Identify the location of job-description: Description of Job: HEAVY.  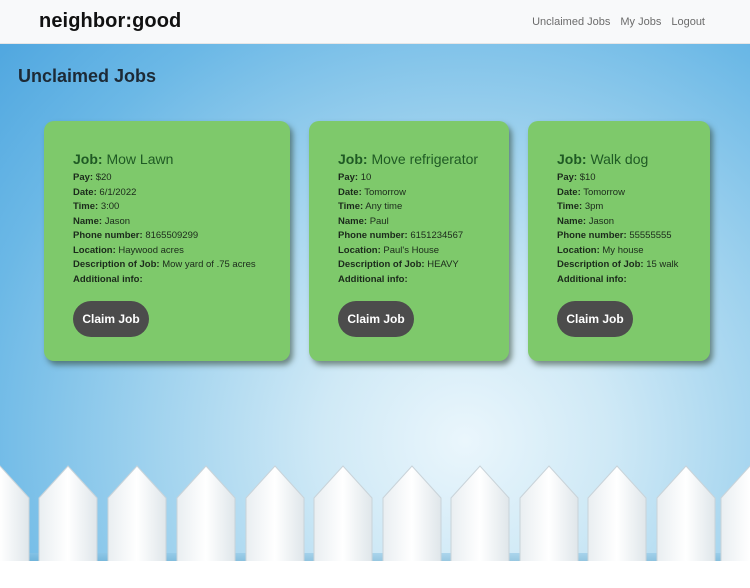
(423, 265).